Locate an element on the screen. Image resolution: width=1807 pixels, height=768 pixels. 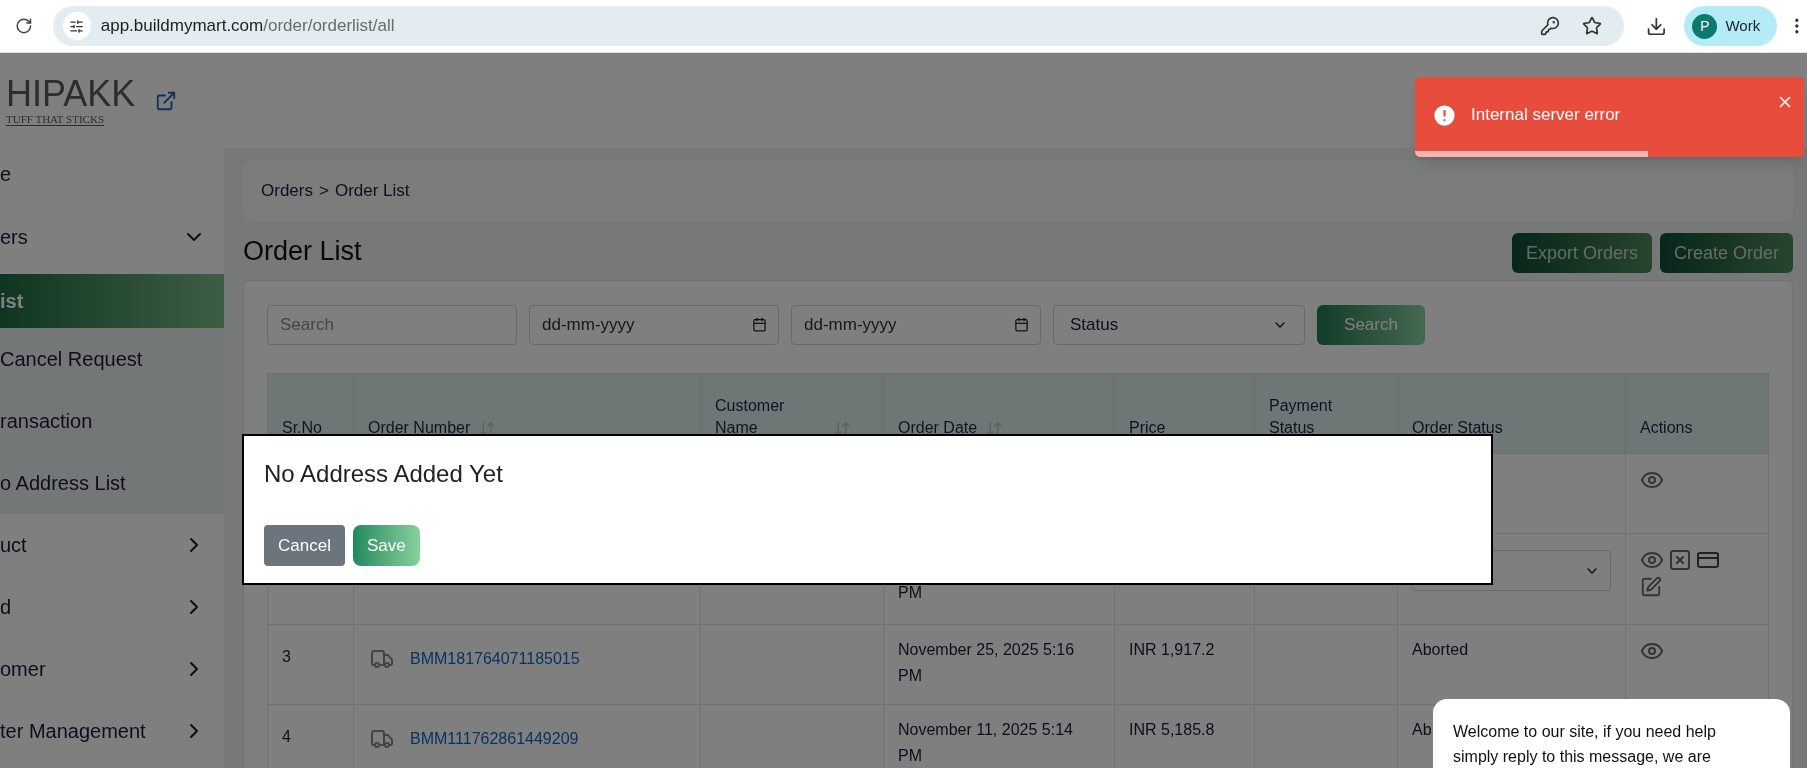
order-link: BMM181764071185015 is located at coordinates (495, 659).